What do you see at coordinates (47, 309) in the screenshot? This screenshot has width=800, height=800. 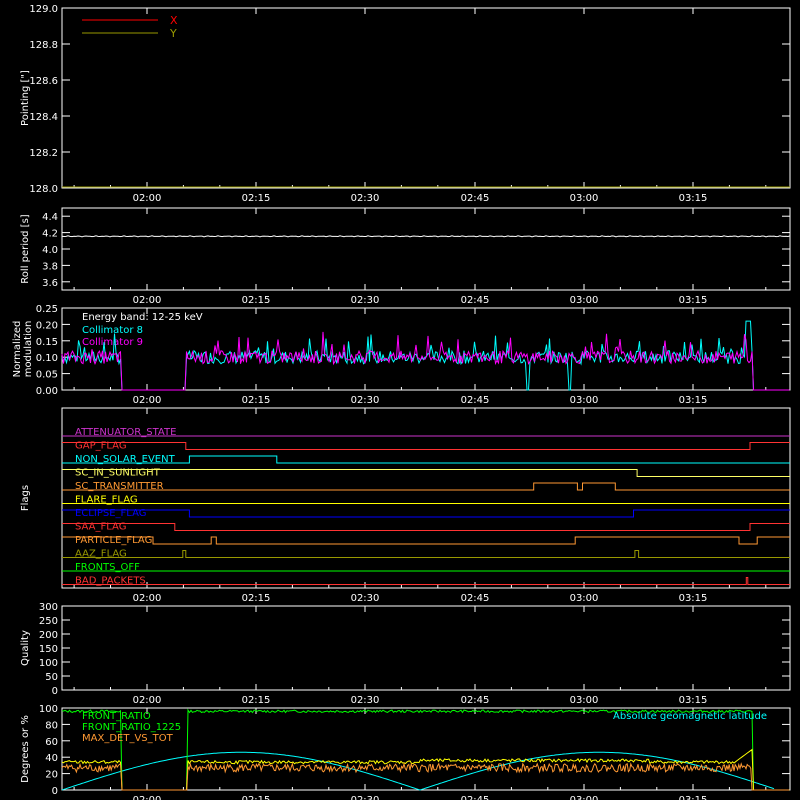 I see `y-tick-label: 0.25` at bounding box center [47, 309].